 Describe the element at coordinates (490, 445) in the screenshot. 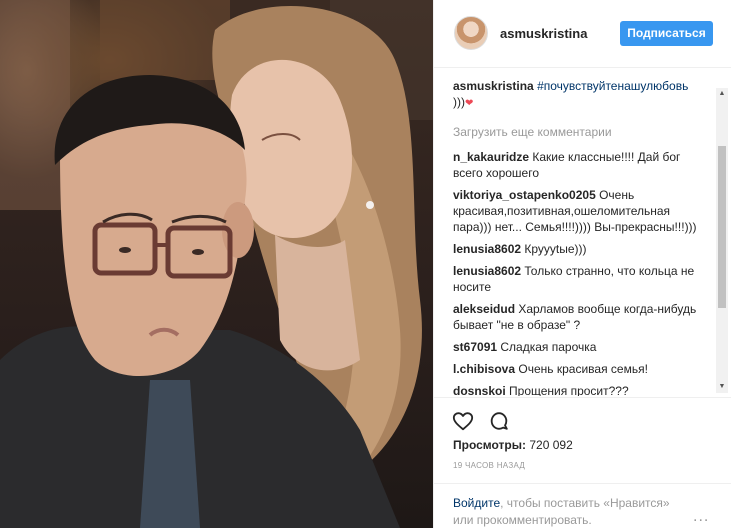

I see `views-label: Просмотры:` at that location.